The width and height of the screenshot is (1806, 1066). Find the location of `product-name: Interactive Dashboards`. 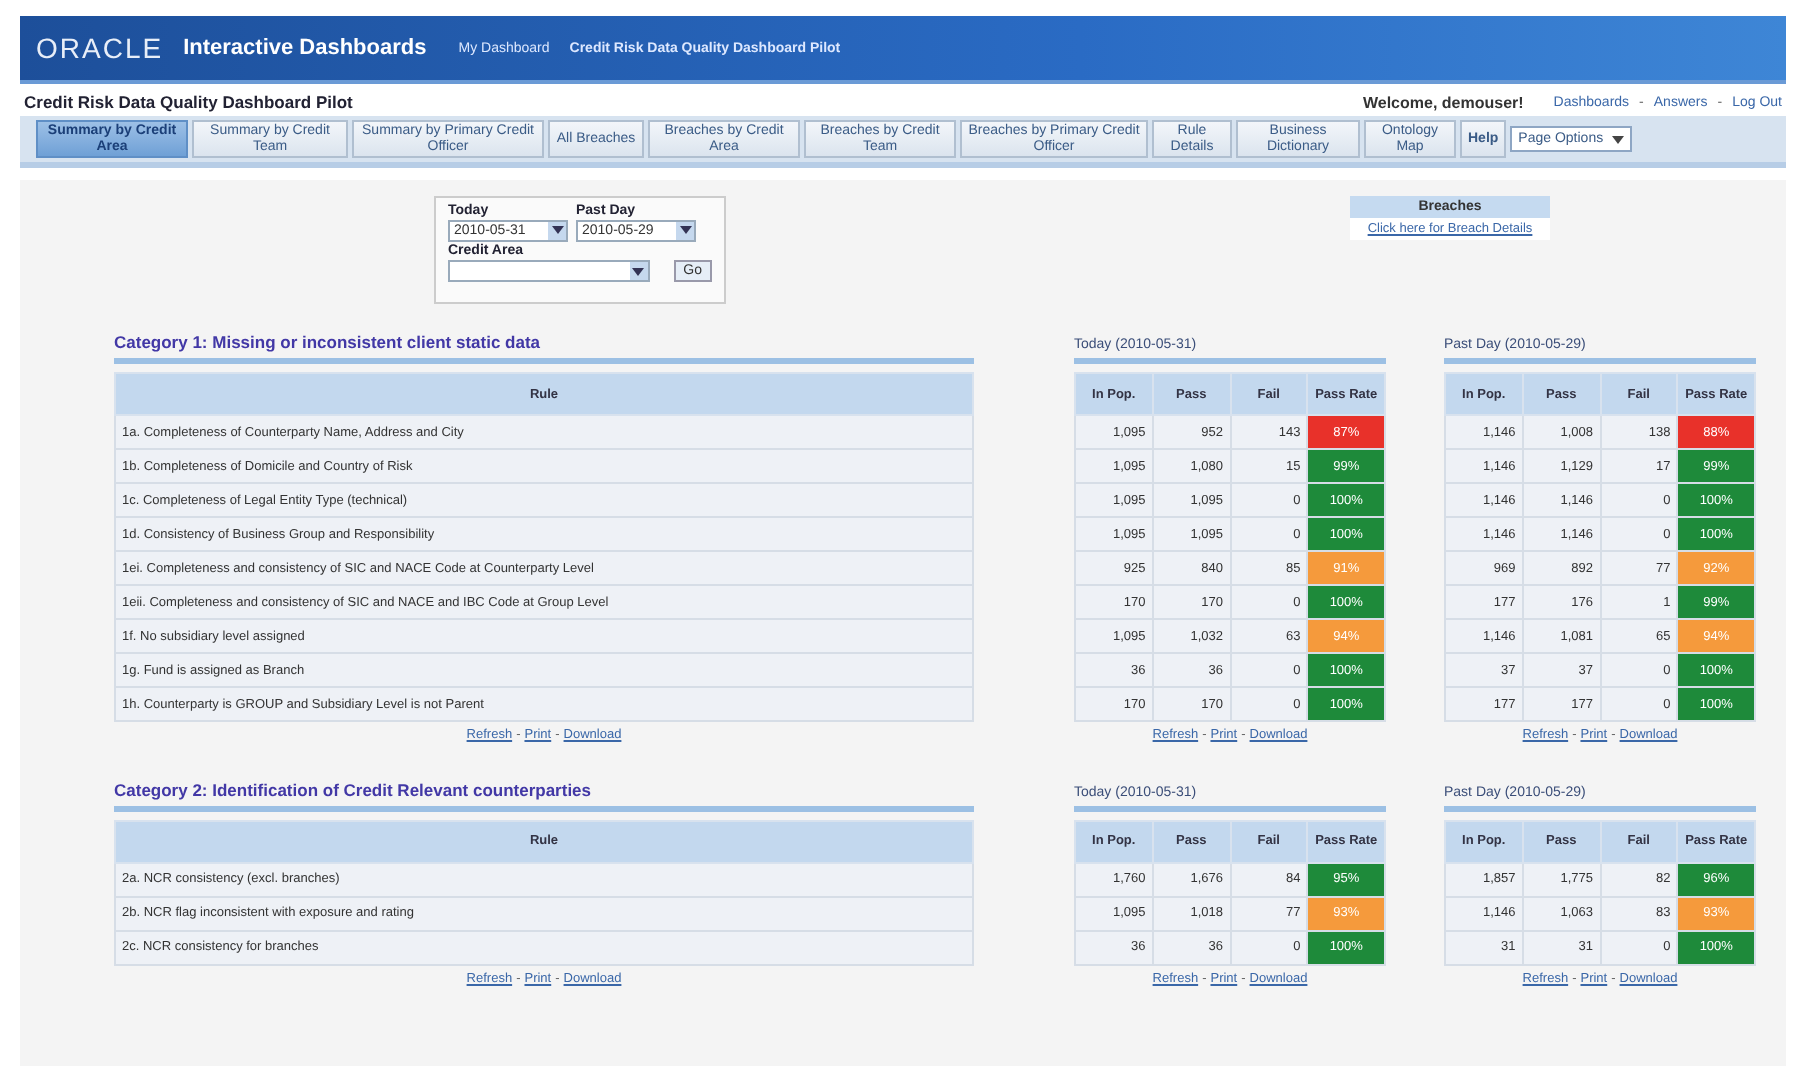

product-name: Interactive Dashboards is located at coordinates (305, 48).